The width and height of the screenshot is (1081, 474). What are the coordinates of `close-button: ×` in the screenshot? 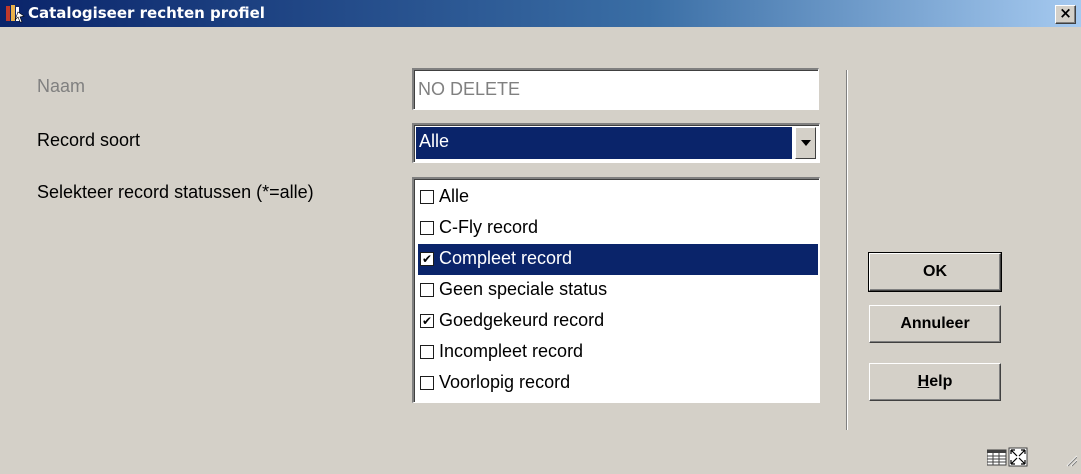 It's located at (1065, 14).